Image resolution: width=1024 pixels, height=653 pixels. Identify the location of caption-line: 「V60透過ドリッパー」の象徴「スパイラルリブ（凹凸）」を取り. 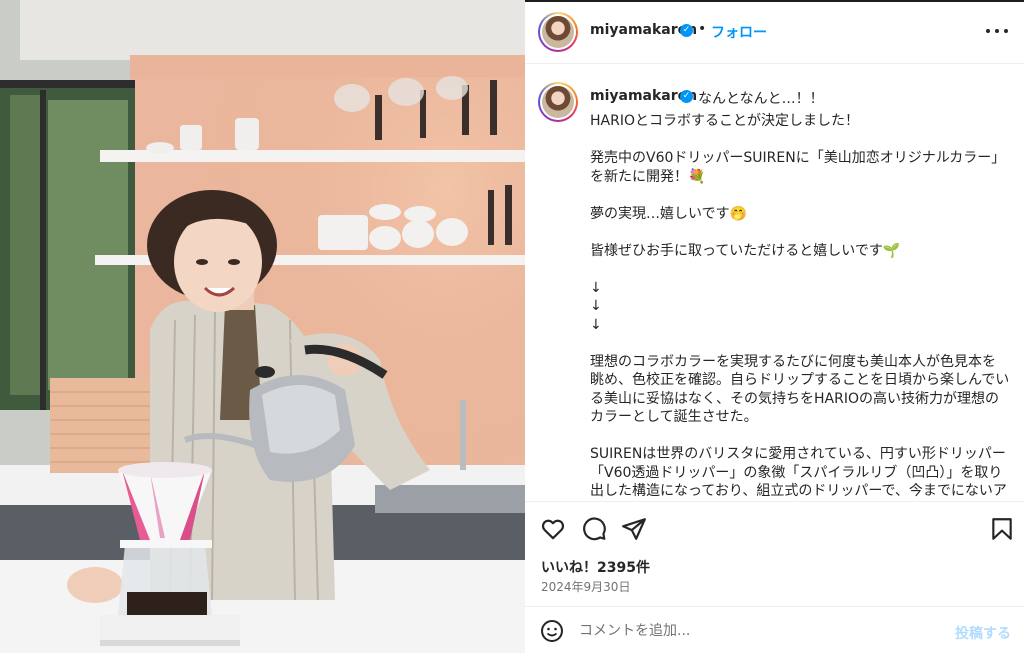
(796, 472).